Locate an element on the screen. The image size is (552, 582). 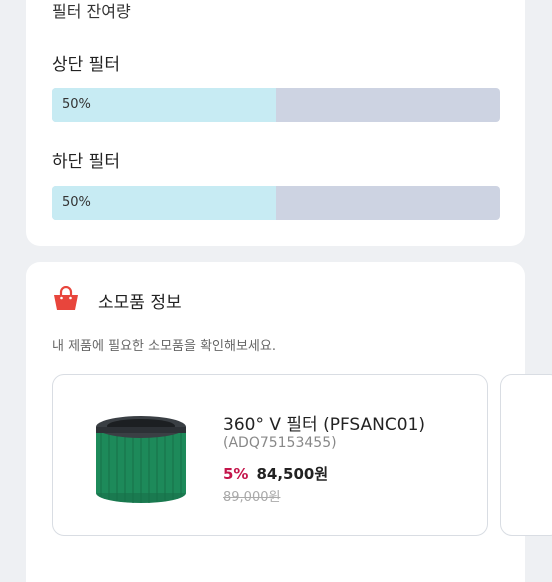
shopping-bag-icon is located at coordinates (66, 298).